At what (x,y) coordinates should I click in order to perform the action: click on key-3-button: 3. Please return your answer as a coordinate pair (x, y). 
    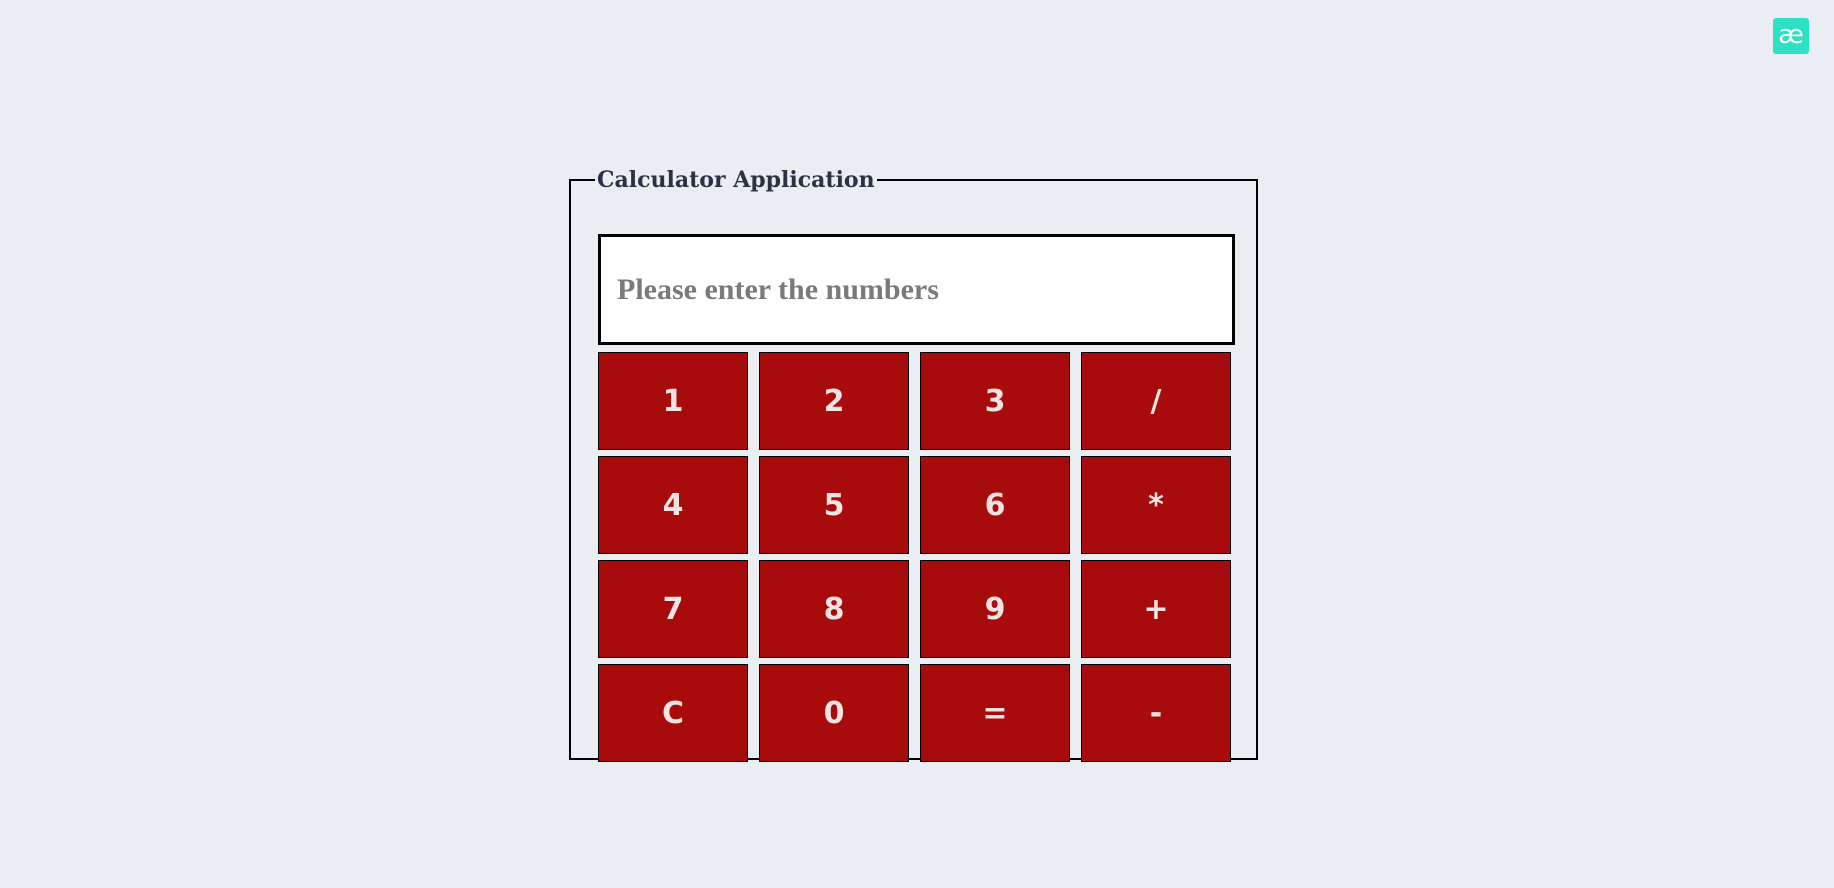
    Looking at the image, I should click on (995, 401).